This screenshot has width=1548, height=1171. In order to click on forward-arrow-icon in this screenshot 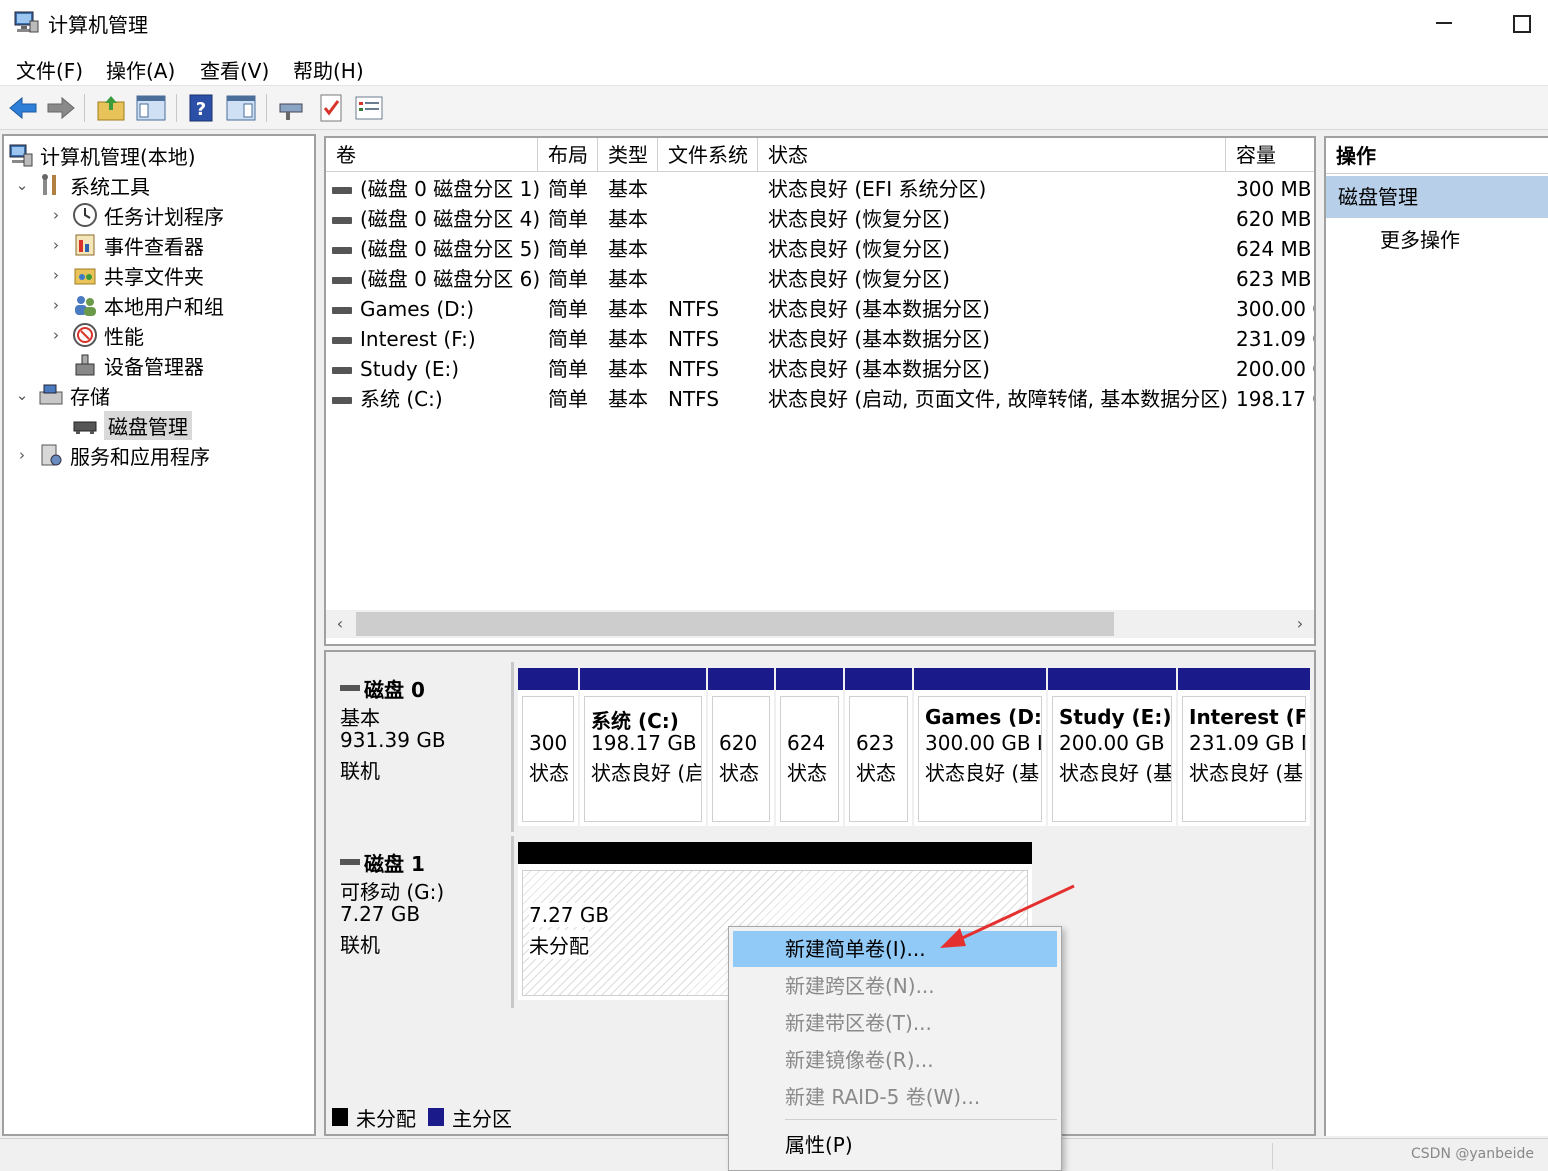, I will do `click(61, 108)`.